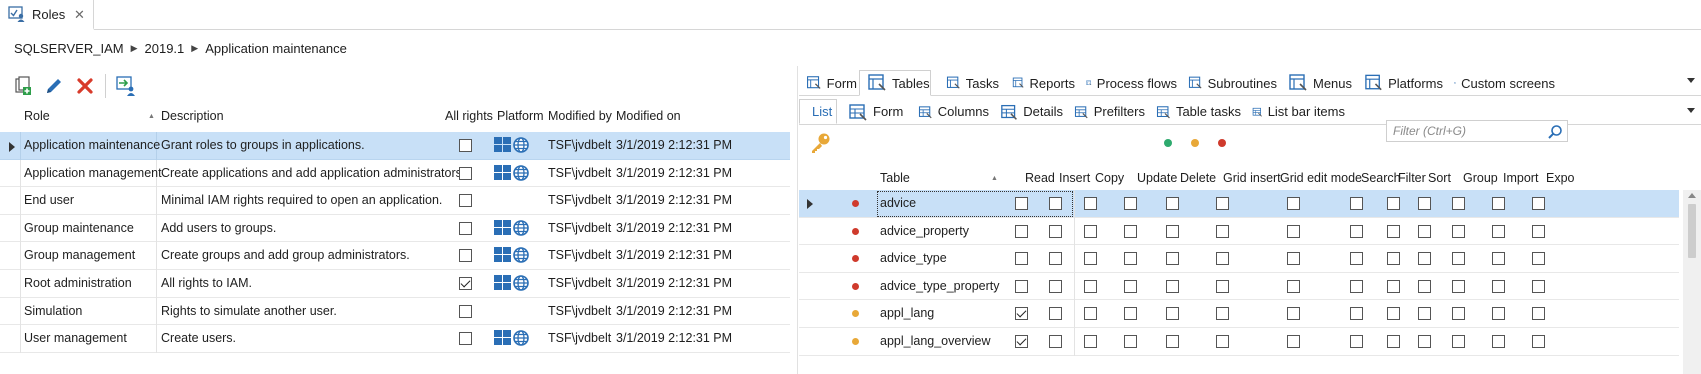 The image size is (1701, 374). What do you see at coordinates (1692, 282) in the screenshot?
I see `tables-vertical-scrollbar` at bounding box center [1692, 282].